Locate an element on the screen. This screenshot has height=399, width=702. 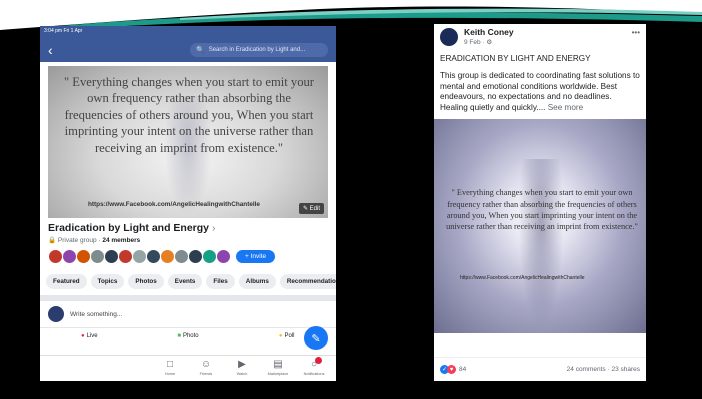
photo-button: ■ Photo is located at coordinates (188, 336).